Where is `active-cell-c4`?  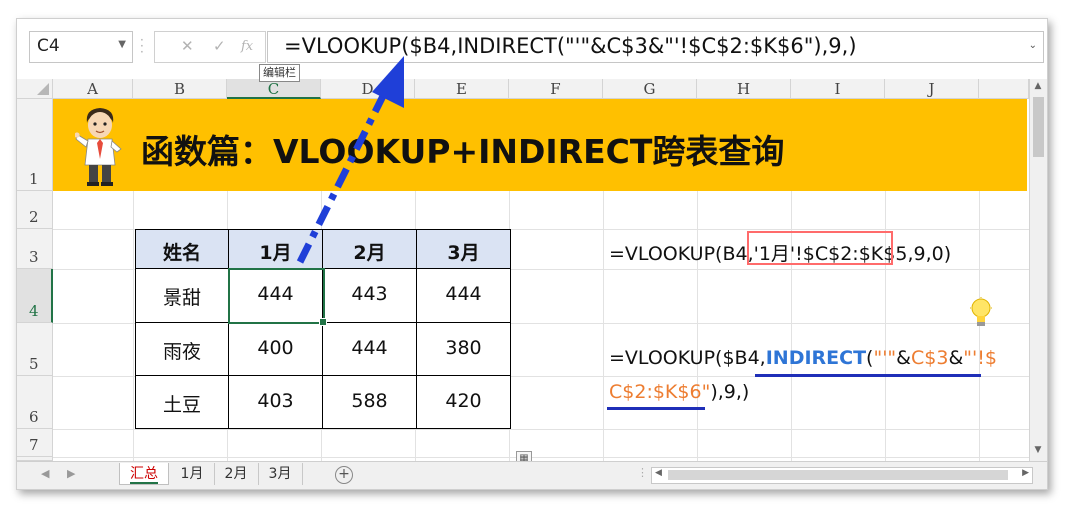
active-cell-c4 is located at coordinates (277, 297).